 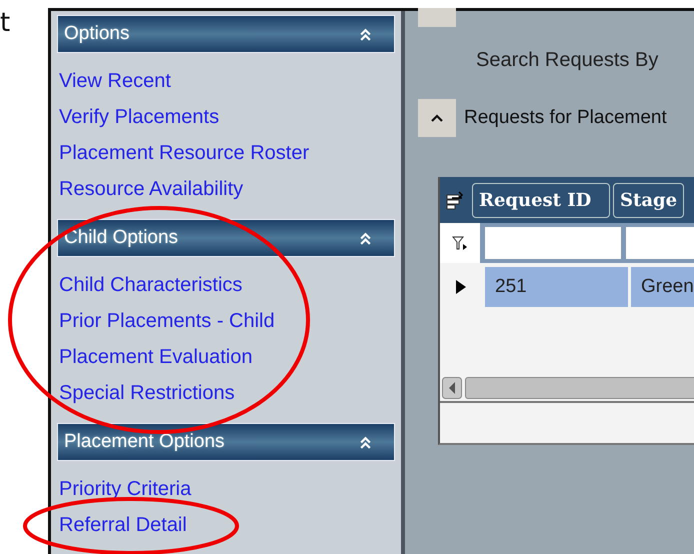 What do you see at coordinates (151, 189) in the screenshot?
I see `sidebar-link: Resource Availability` at bounding box center [151, 189].